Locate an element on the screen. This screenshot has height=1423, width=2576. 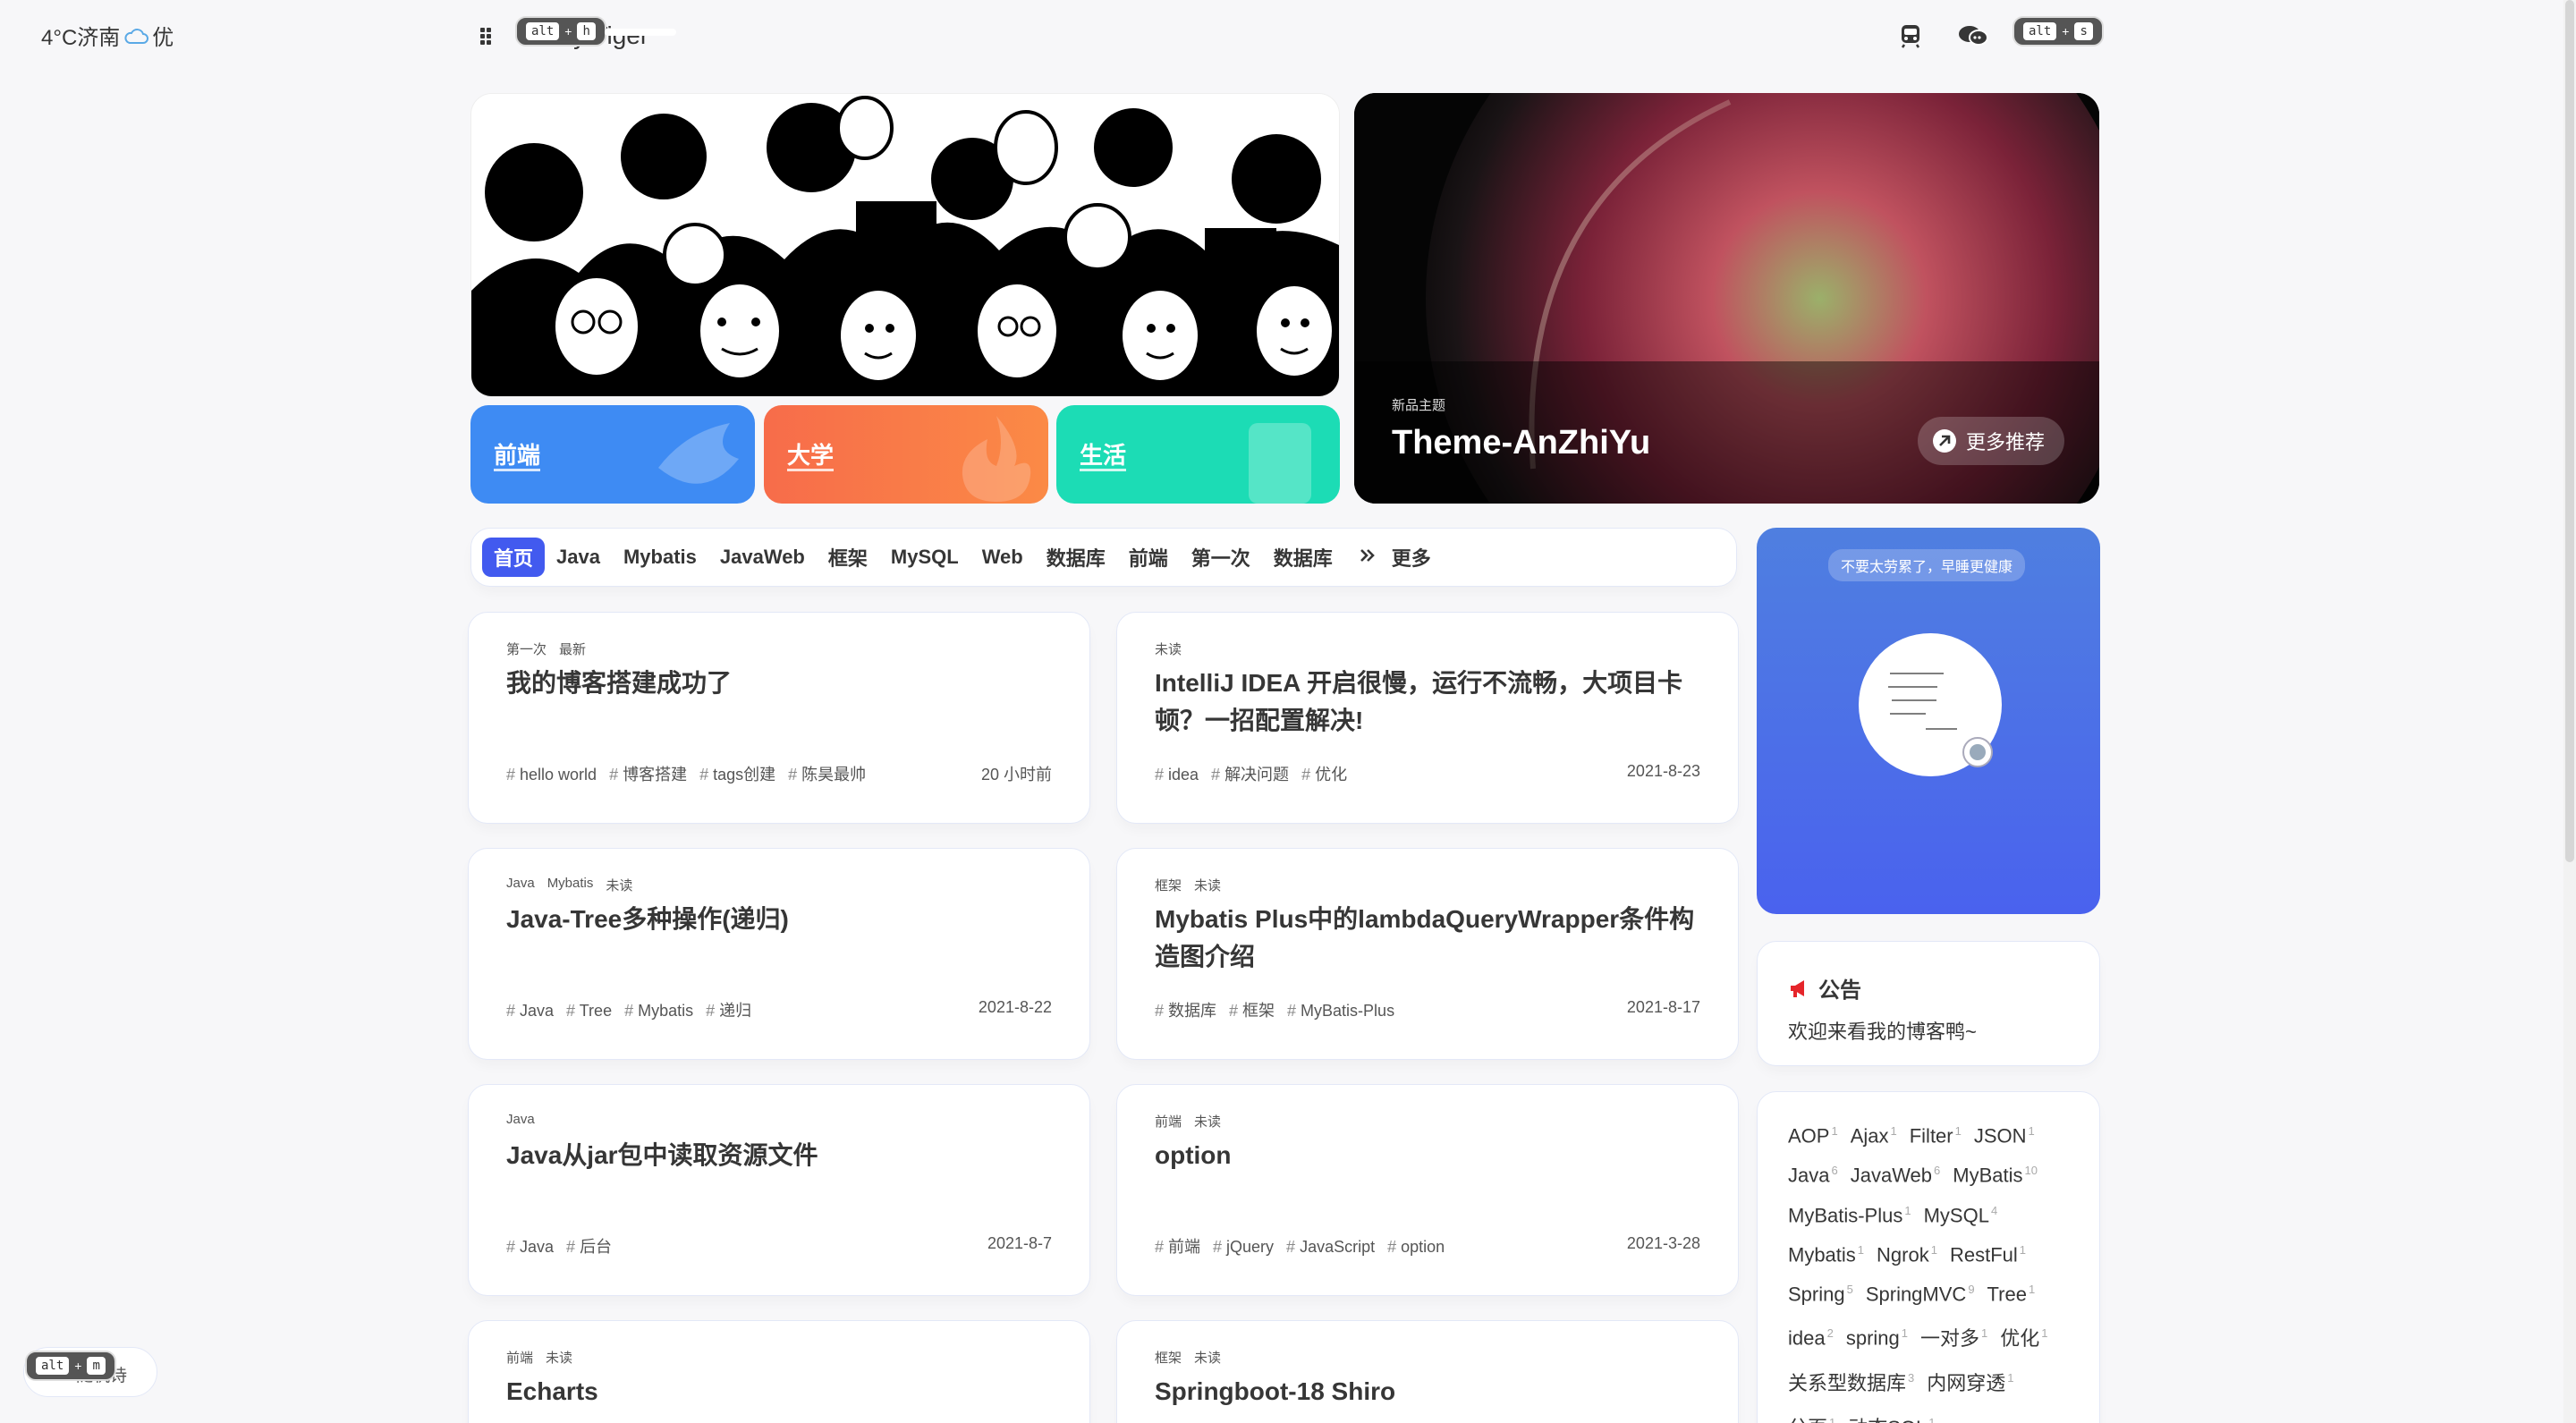
tag-cloud-item: MySQL 4 is located at coordinates (1961, 1215).